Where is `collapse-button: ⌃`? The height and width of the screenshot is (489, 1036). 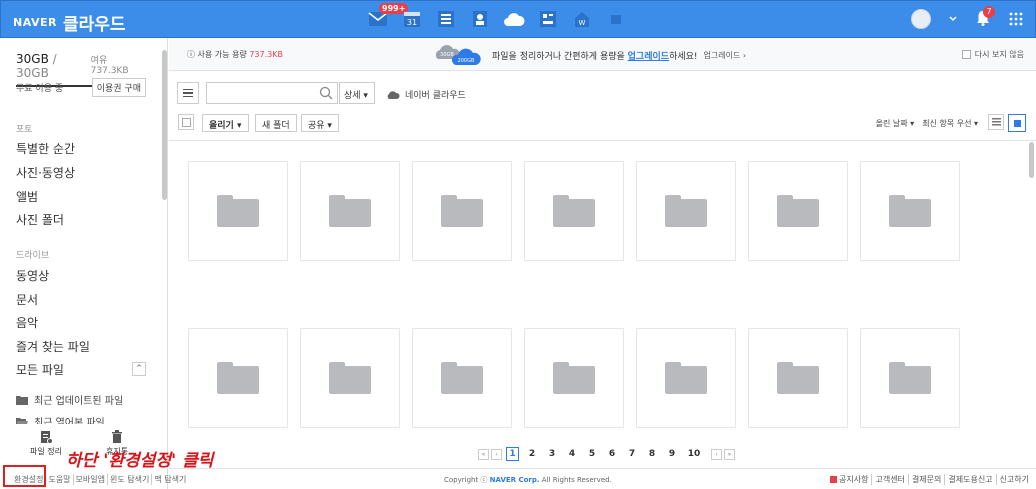
collapse-button: ⌃ is located at coordinates (139, 369).